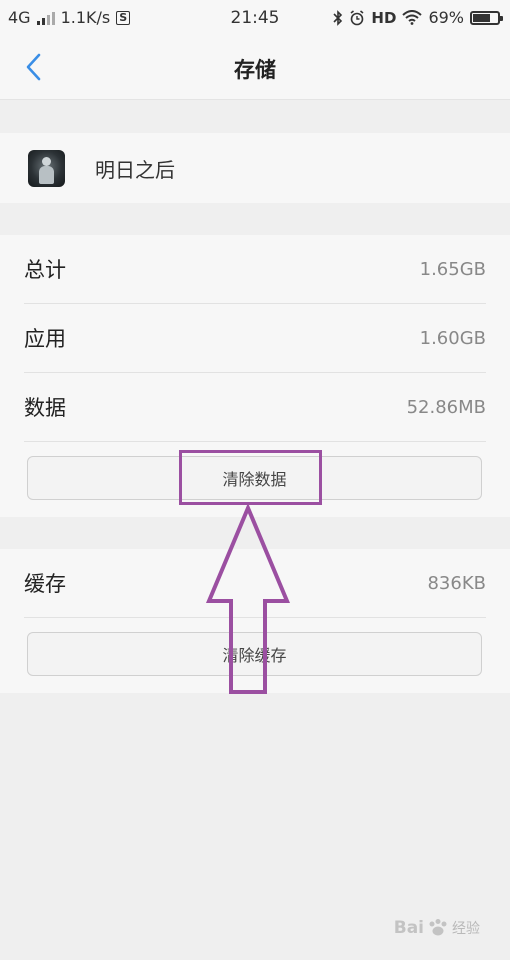  I want to click on clear-cache-button: 清除缓存, so click(254, 654).